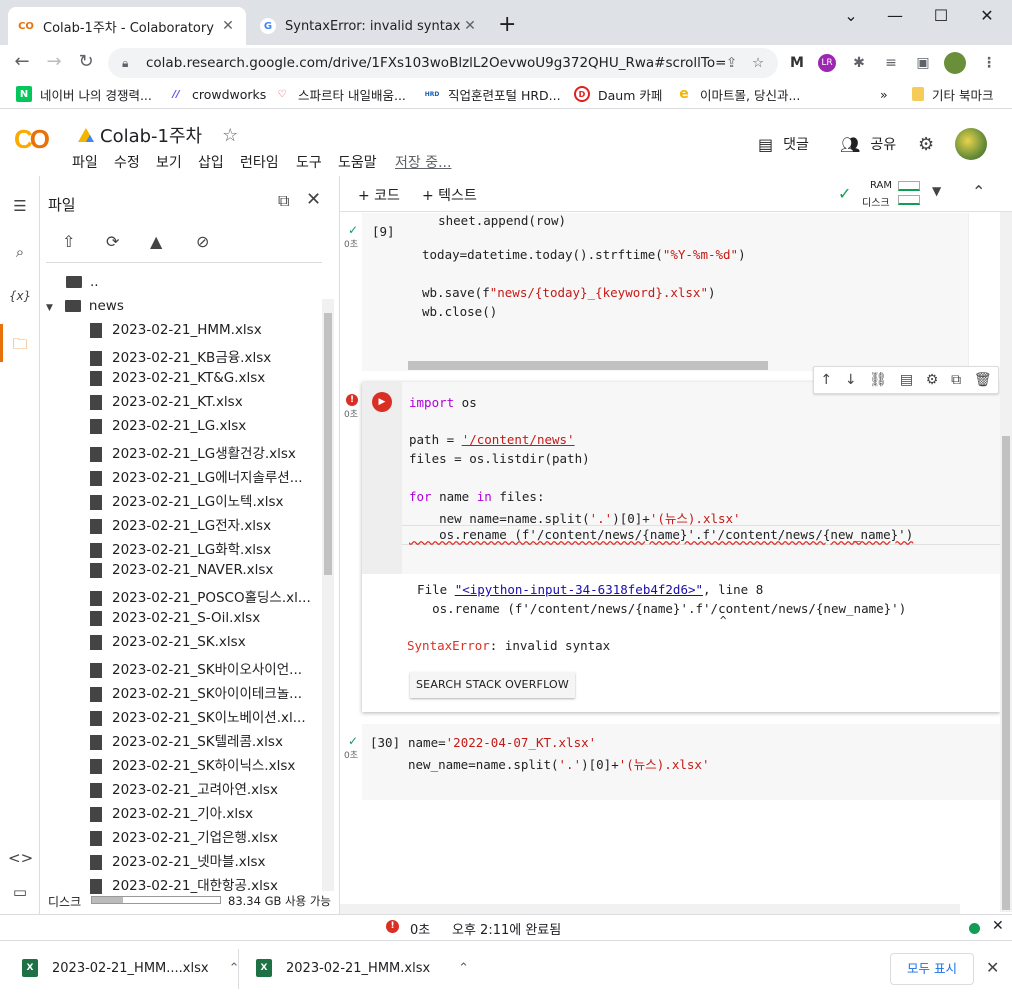  Describe the element at coordinates (506, 928) in the screenshot. I see `status-completed: 오후 2:11에 완료됨` at that location.